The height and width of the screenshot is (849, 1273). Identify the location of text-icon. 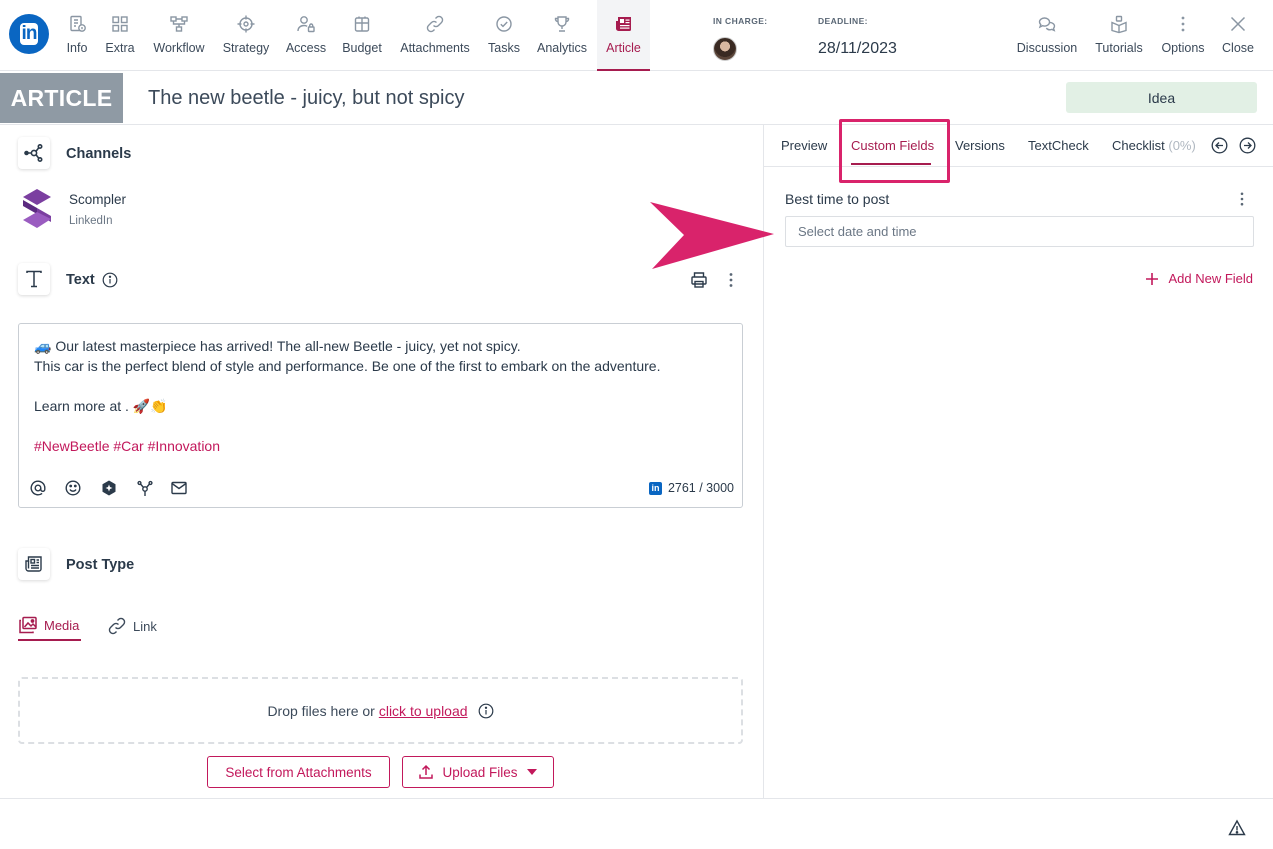
(34, 279).